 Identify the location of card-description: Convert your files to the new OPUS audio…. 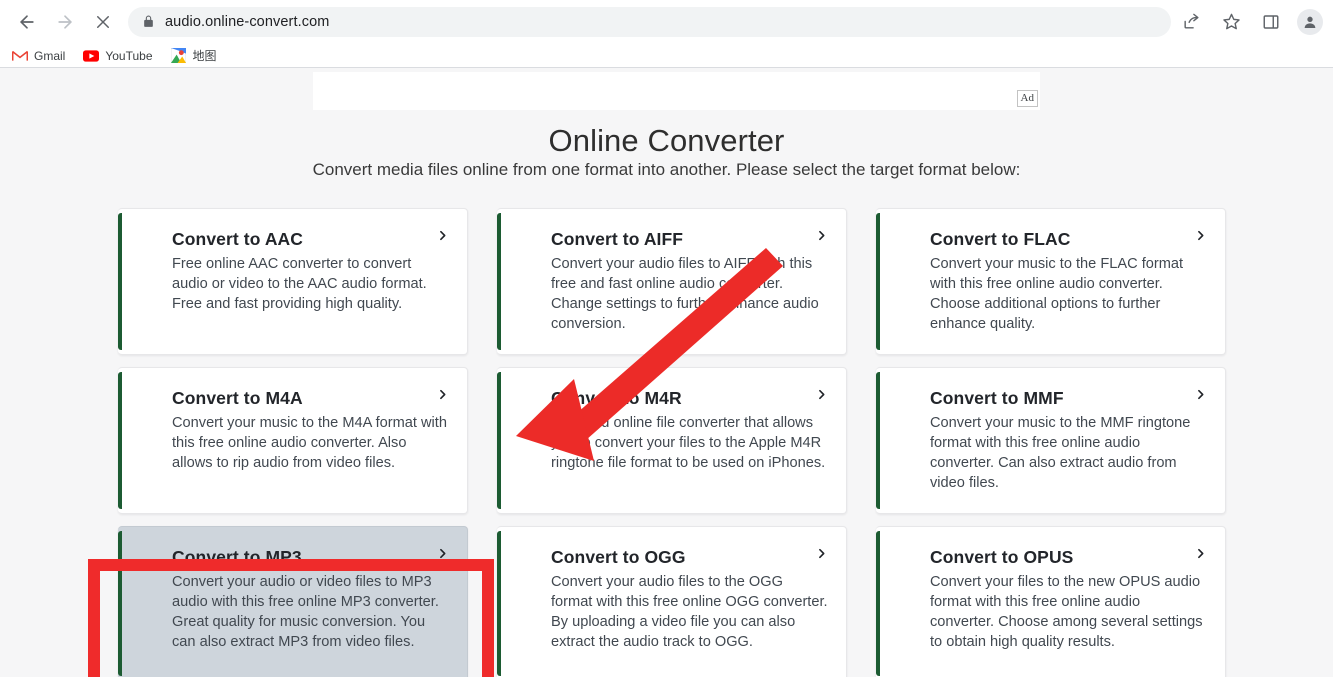
(1066, 612).